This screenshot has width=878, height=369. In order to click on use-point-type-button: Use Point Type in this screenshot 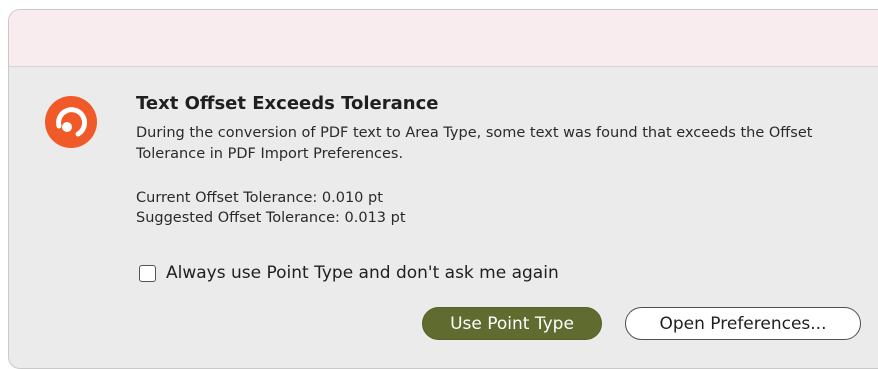, I will do `click(512, 323)`.